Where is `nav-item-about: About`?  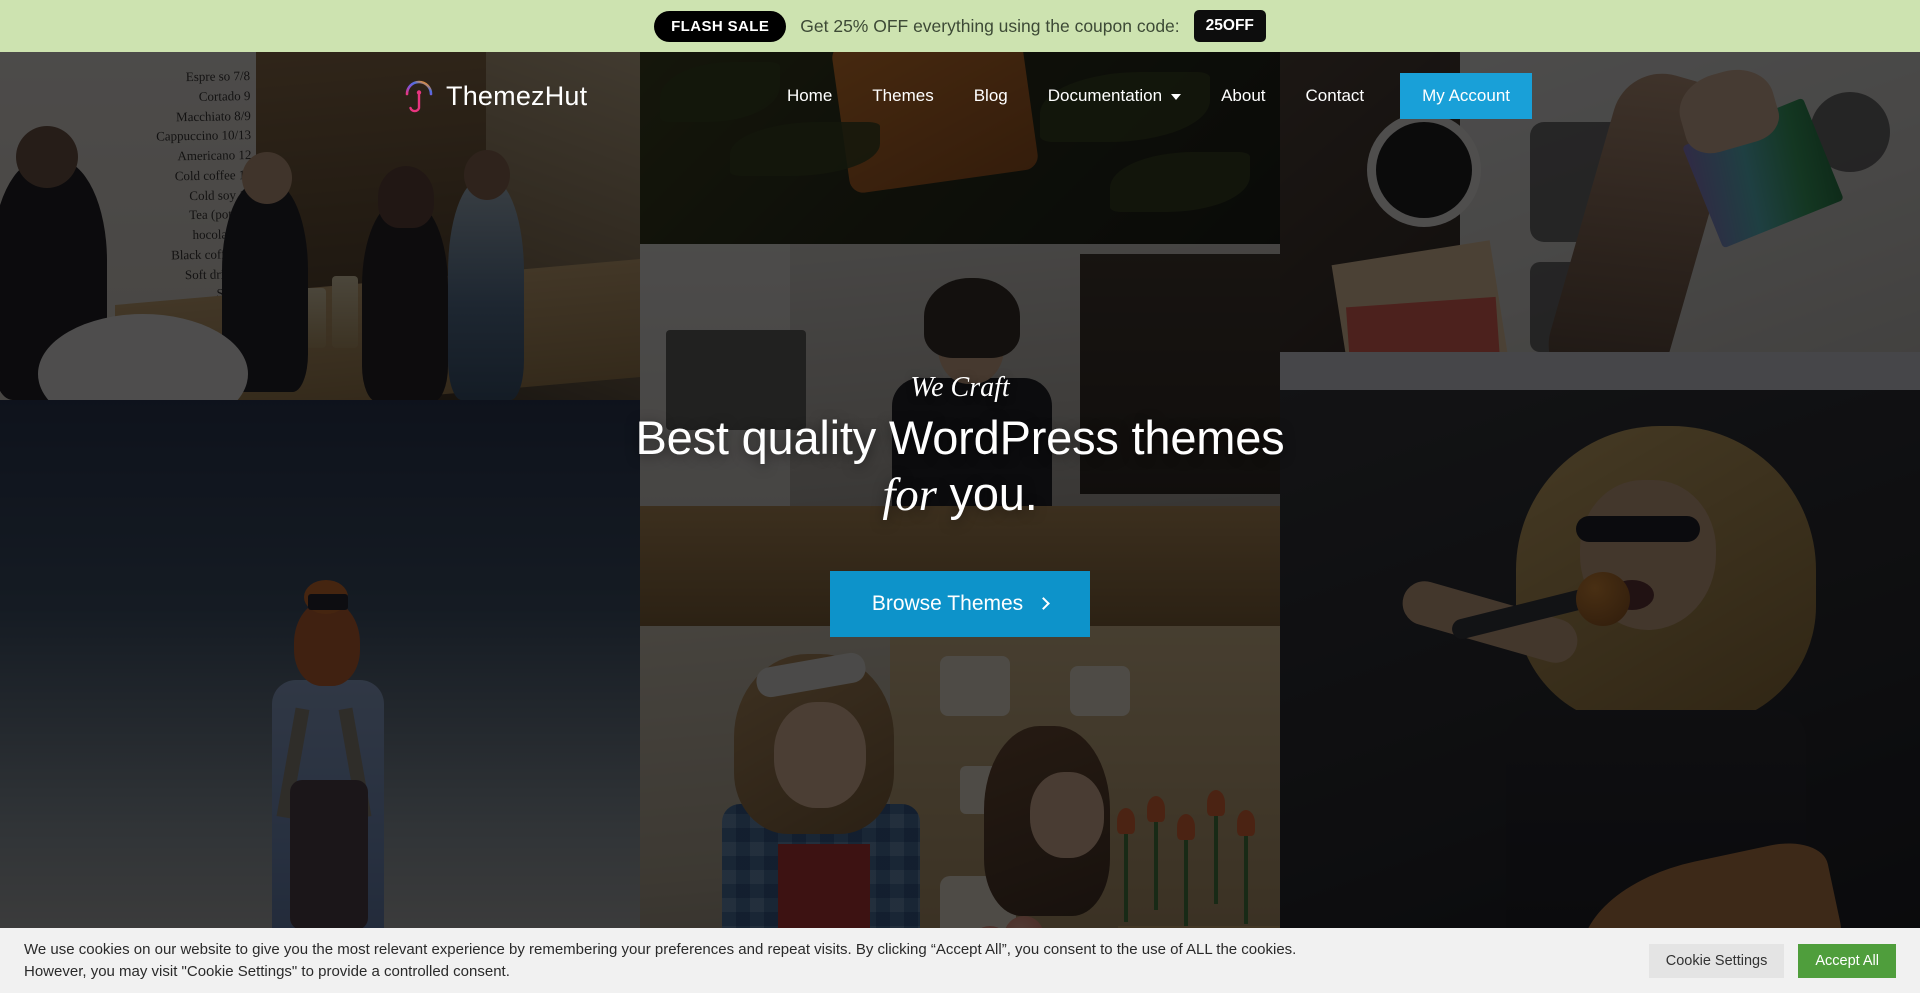 nav-item-about: About is located at coordinates (1243, 96).